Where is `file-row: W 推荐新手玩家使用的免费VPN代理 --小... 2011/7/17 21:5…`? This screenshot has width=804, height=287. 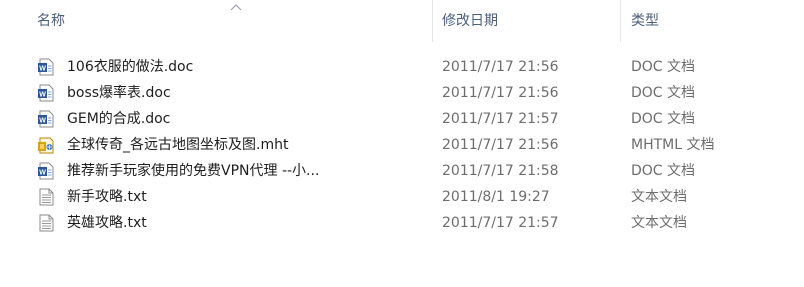
file-row: W 推荐新手玩家使用的免费VPN代理 --小... 2011/7/17 21:5… is located at coordinates (402, 171).